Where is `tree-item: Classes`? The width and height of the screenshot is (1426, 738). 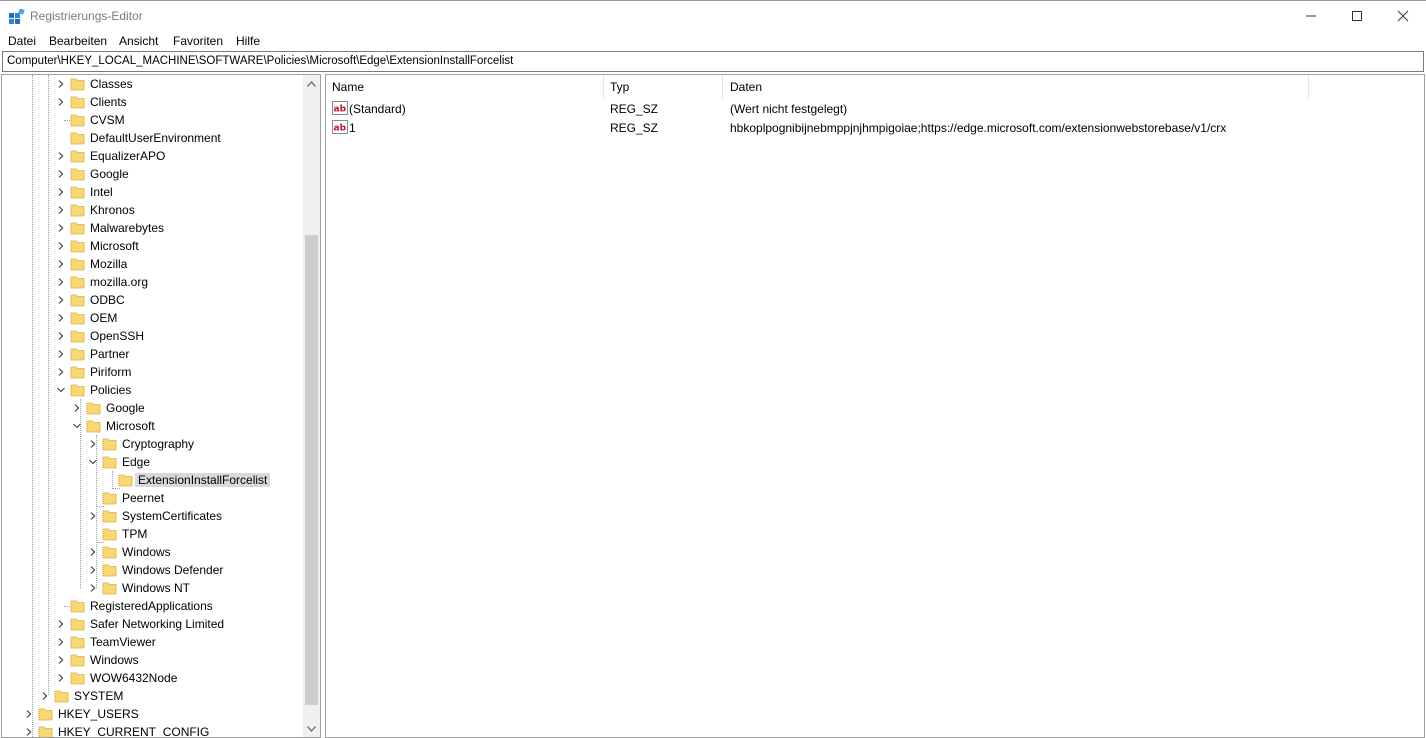 tree-item: Classes is located at coordinates (152, 84).